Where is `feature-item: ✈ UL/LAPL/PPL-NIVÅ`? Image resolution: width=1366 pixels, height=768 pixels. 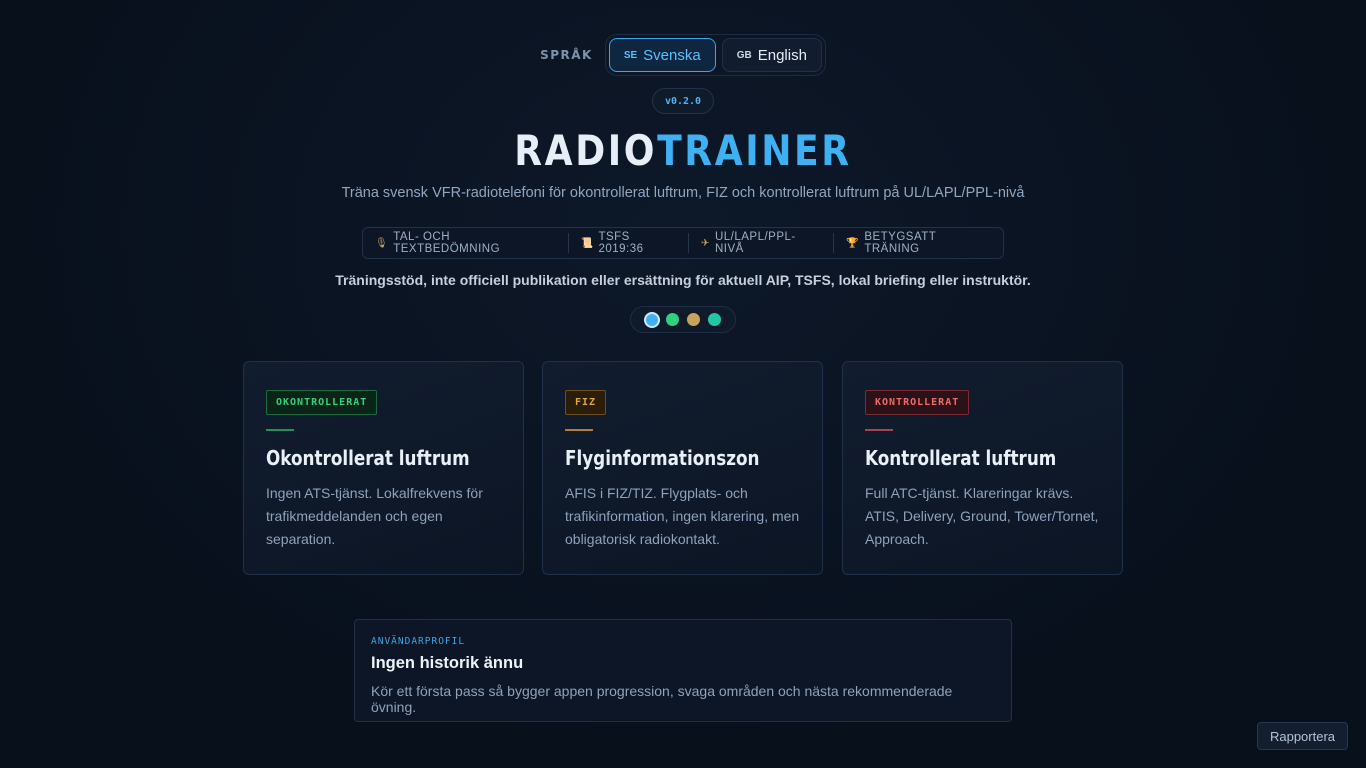 feature-item: ✈ UL/LAPL/PPL-NIVÅ is located at coordinates (760, 243).